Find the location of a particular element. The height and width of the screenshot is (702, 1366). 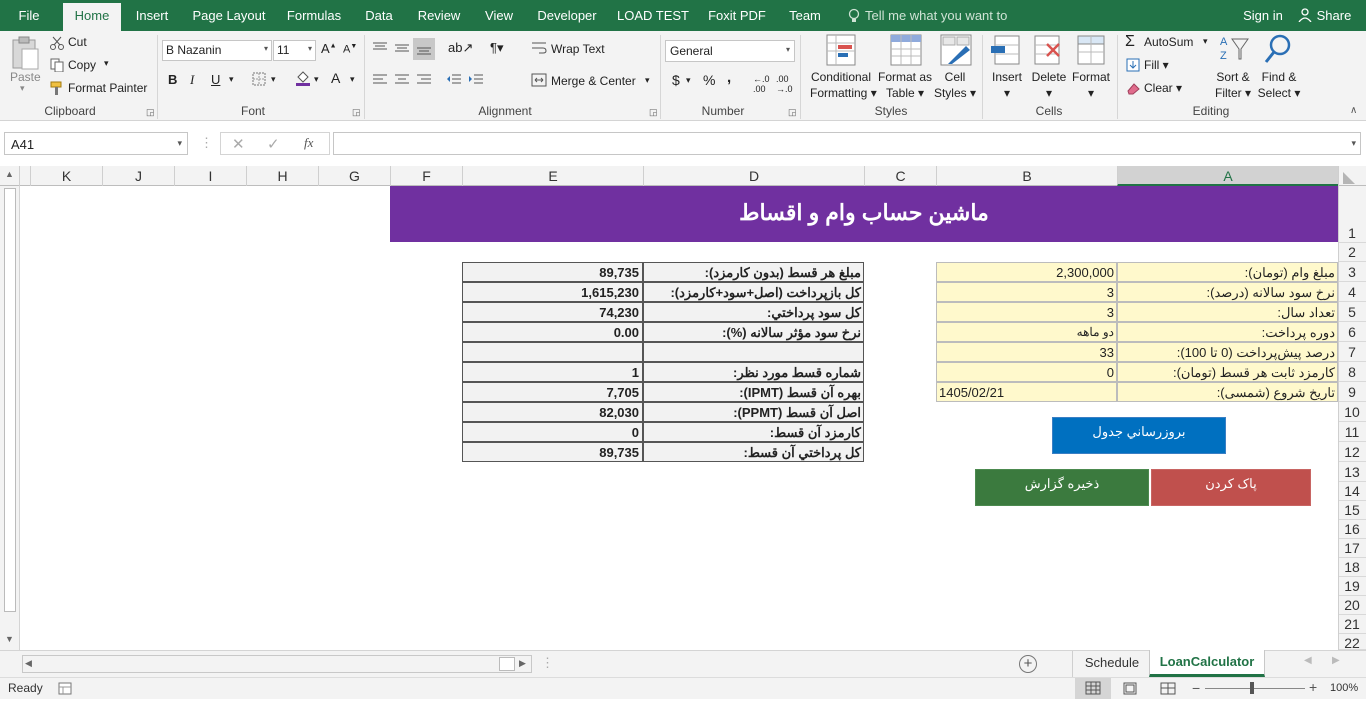

row-header-16: 16 is located at coordinates (1352, 529).